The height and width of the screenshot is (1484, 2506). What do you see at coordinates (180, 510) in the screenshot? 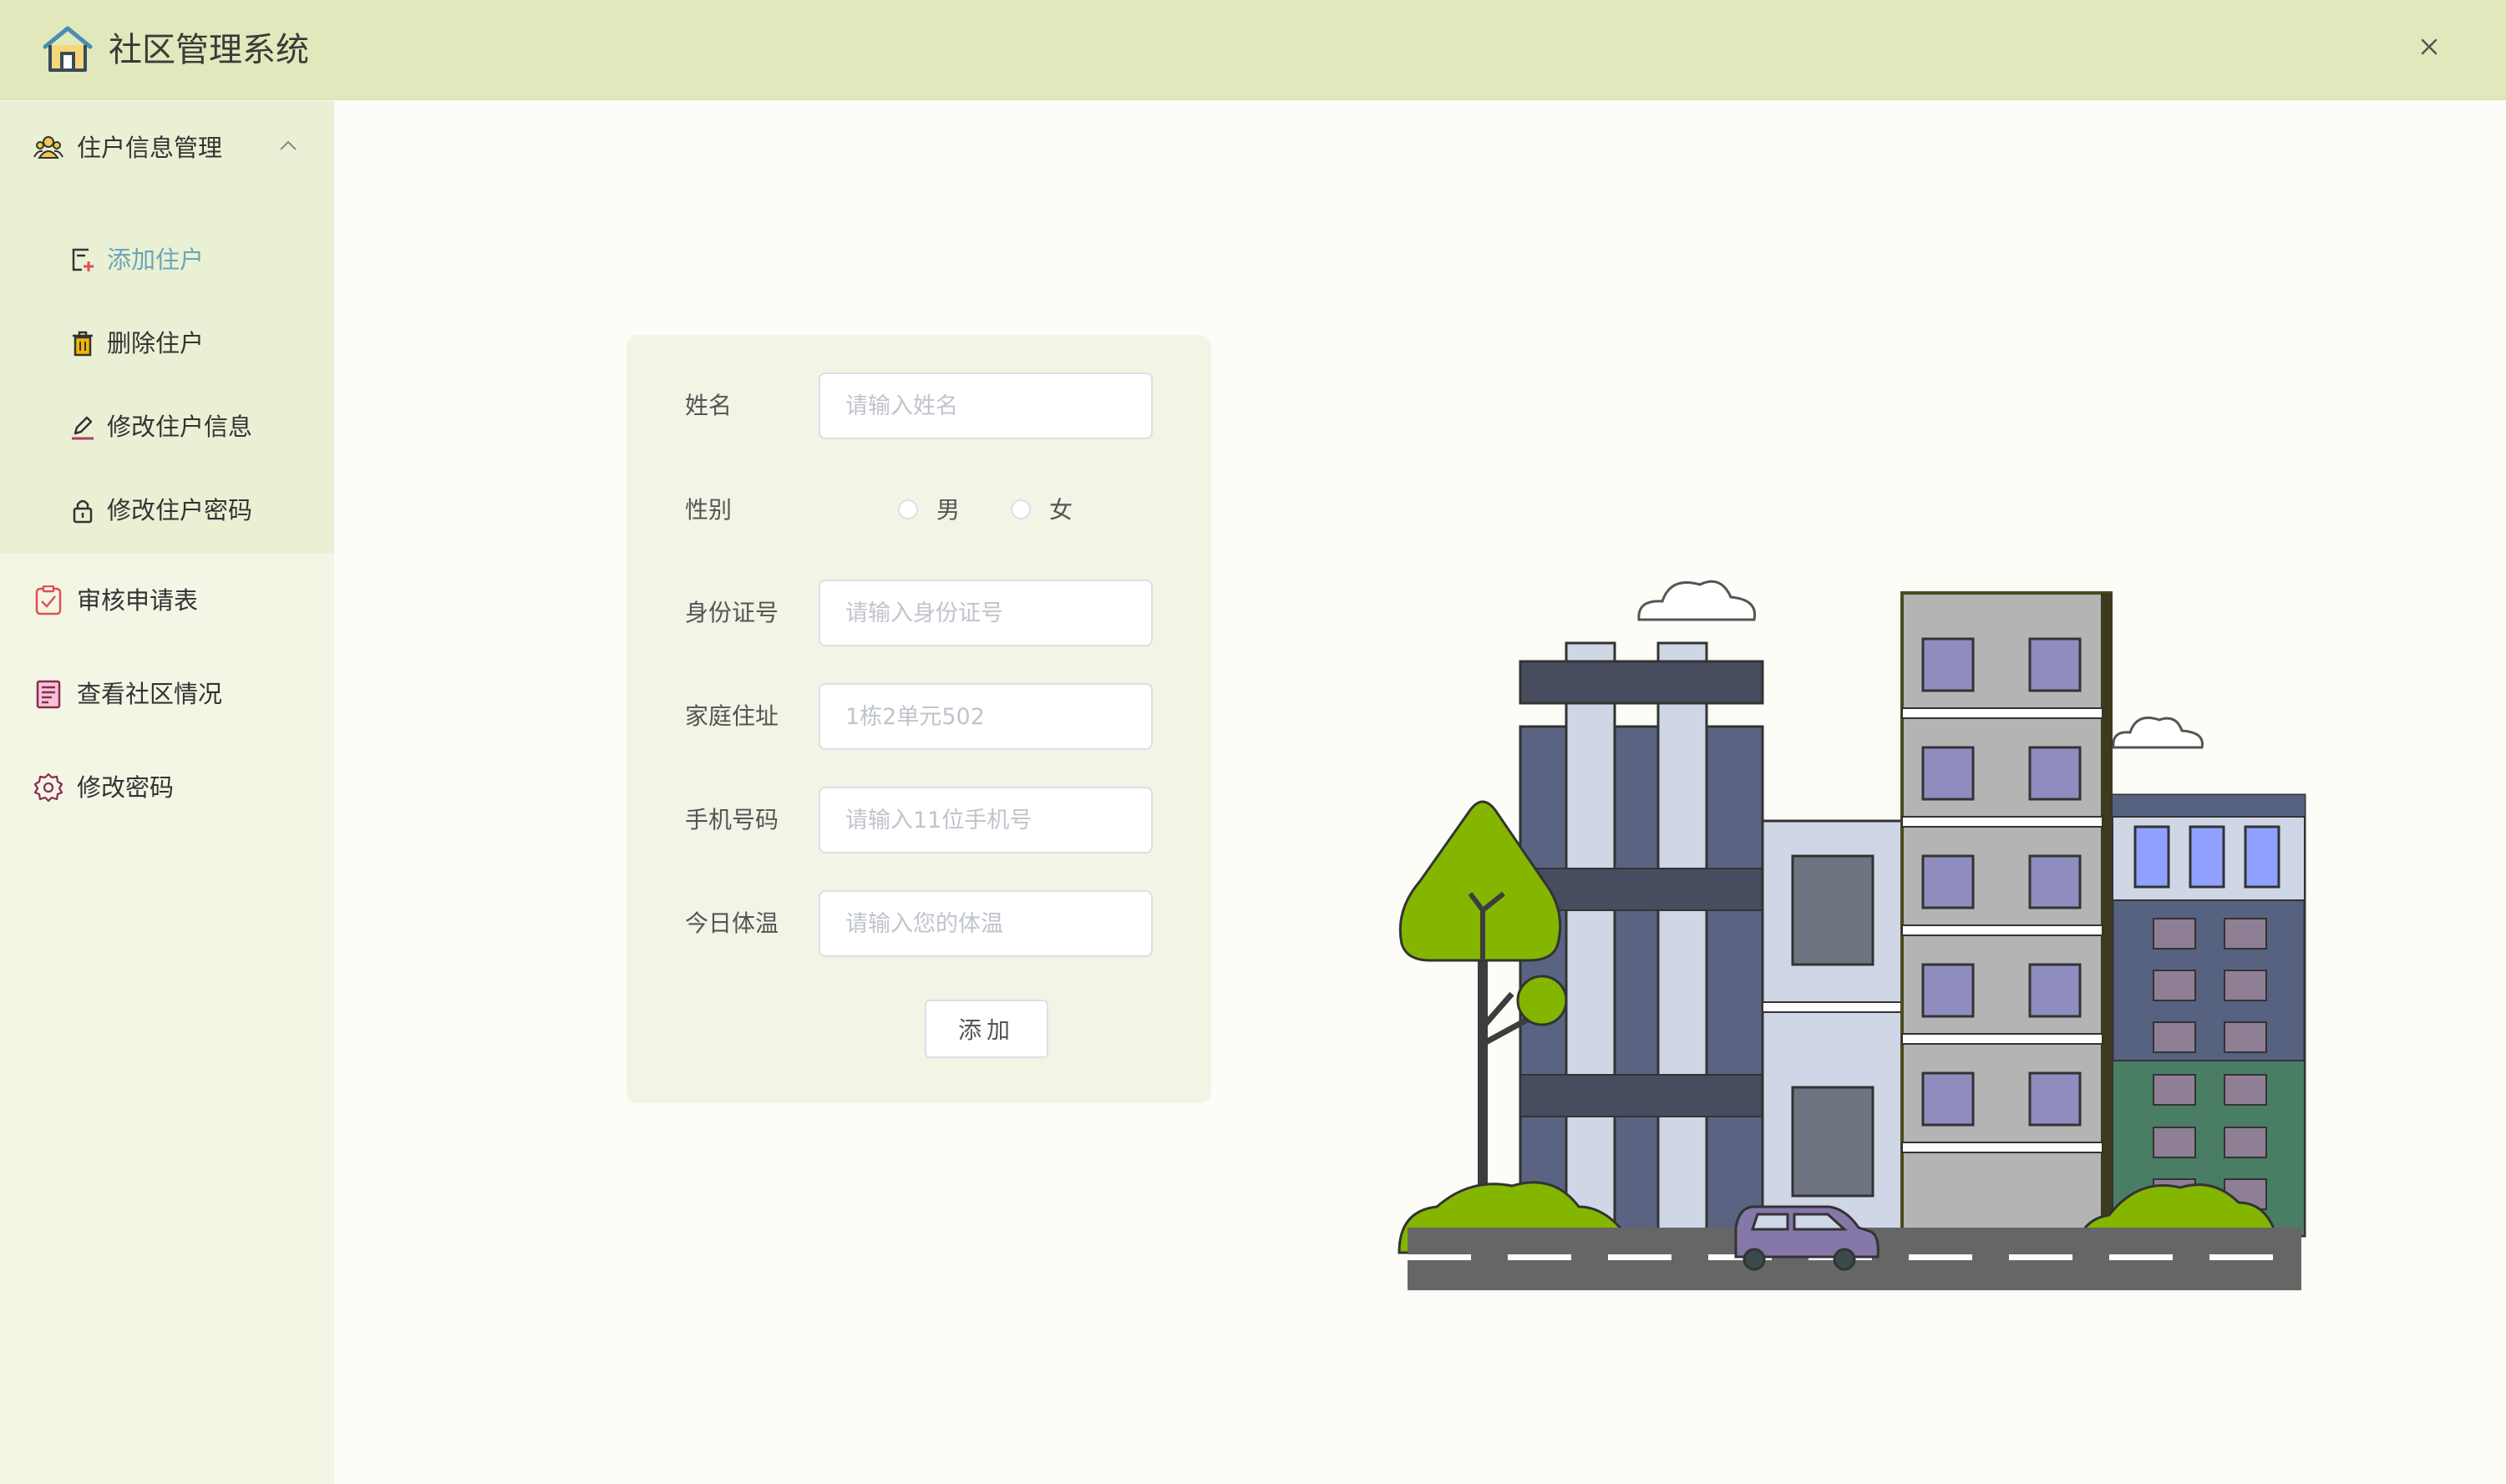
I see `sidebar-item-label: 修改住户密码` at bounding box center [180, 510].